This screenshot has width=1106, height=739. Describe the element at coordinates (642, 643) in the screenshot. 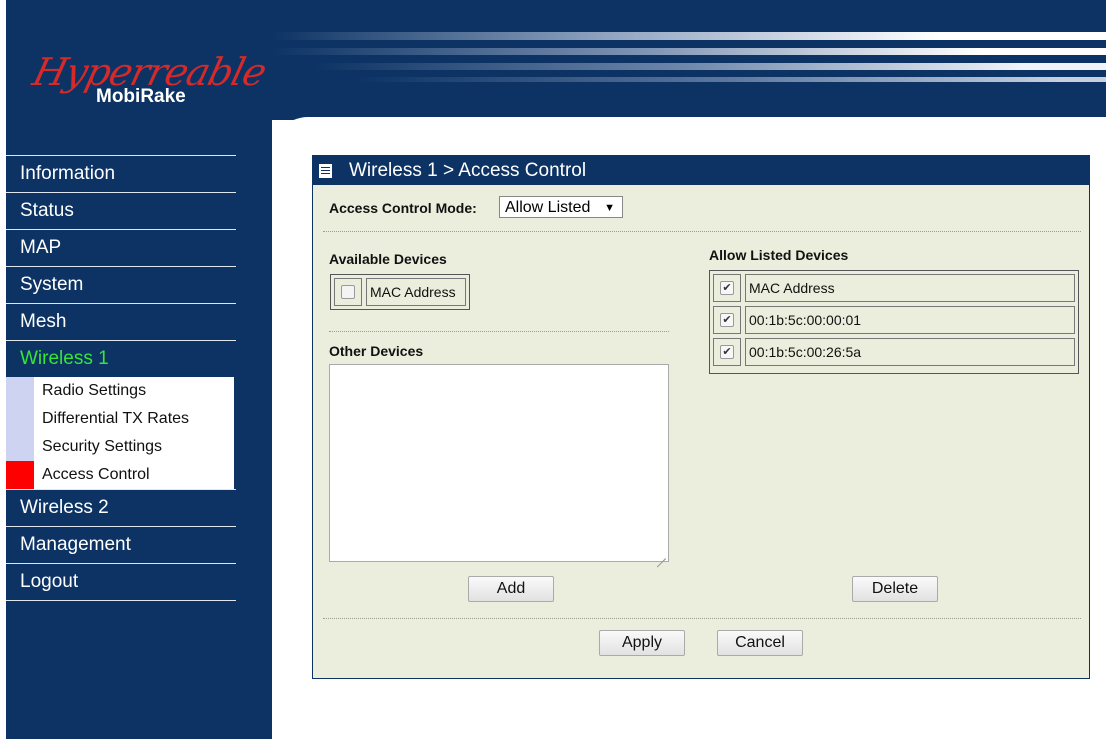

I see `apply-button: Apply` at that location.